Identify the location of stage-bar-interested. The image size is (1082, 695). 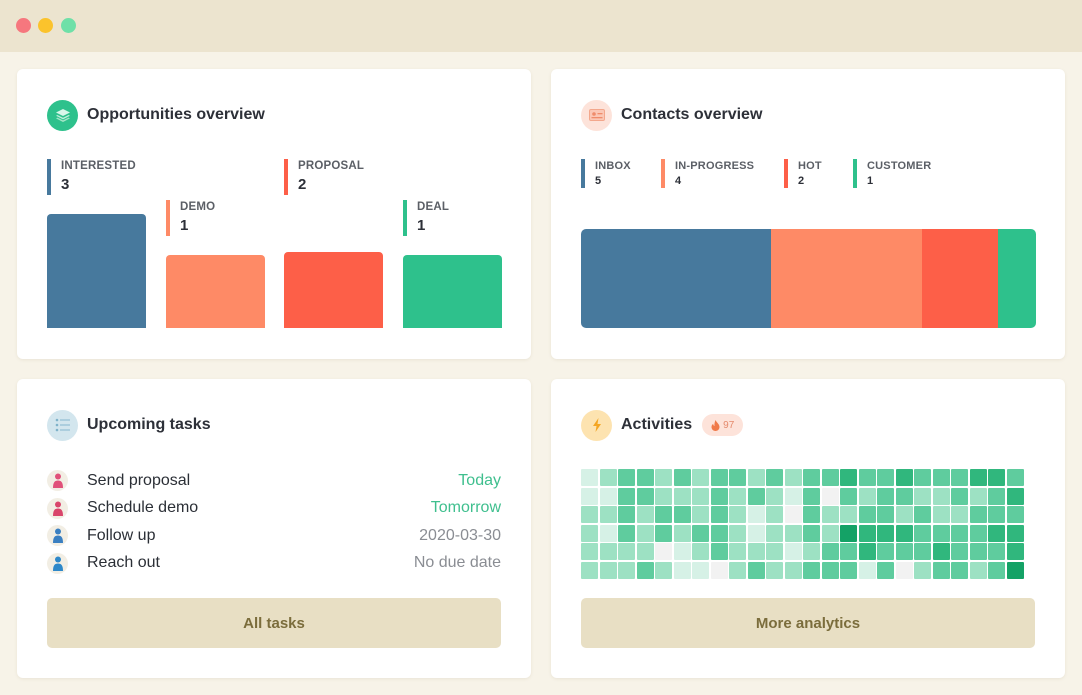
(96, 271).